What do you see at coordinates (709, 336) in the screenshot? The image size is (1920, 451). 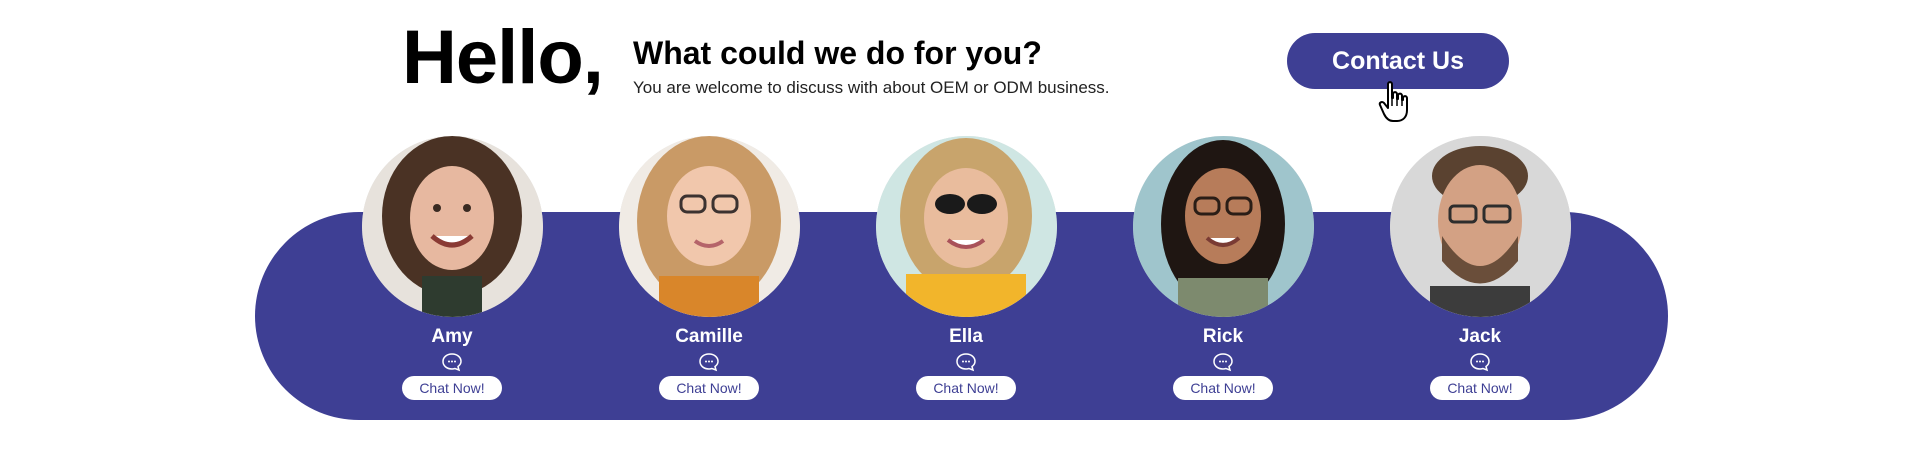 I see `team-member-name: Camille` at bounding box center [709, 336].